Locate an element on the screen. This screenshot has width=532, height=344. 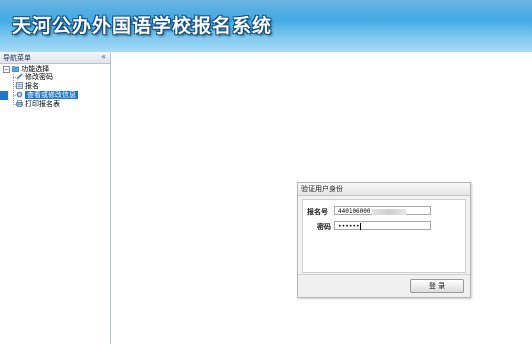
login-form: 报名号 440106000 密码 •••••• is located at coordinates (384, 236).